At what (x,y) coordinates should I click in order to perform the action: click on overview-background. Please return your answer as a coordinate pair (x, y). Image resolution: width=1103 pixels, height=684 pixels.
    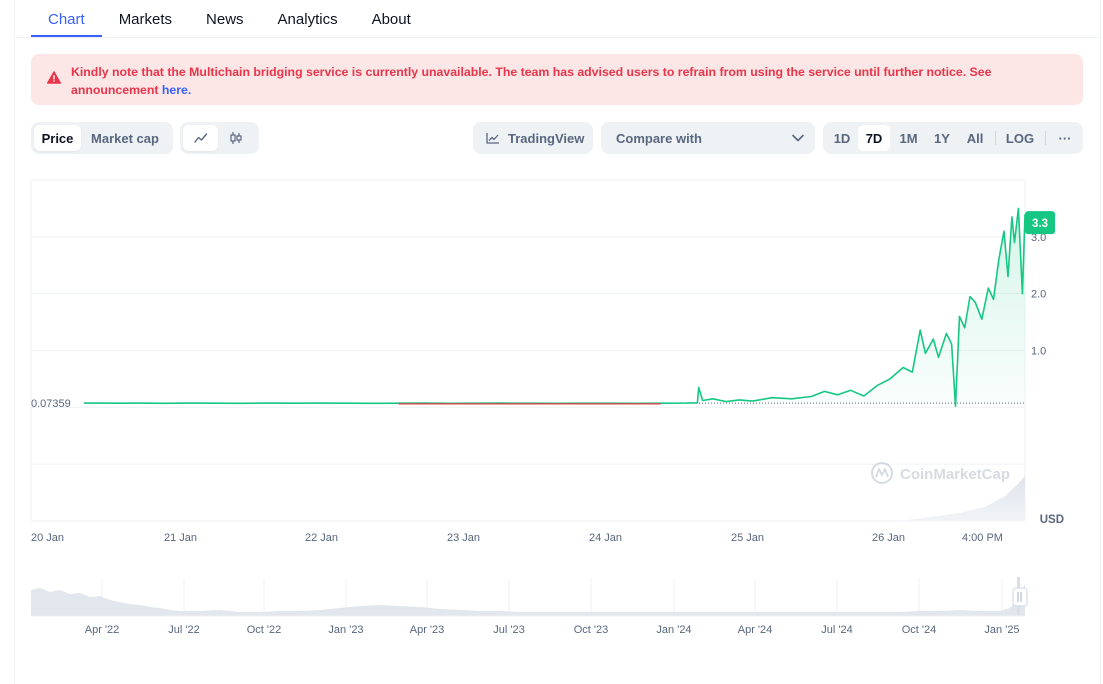
    Looking at the image, I should click on (528, 596).